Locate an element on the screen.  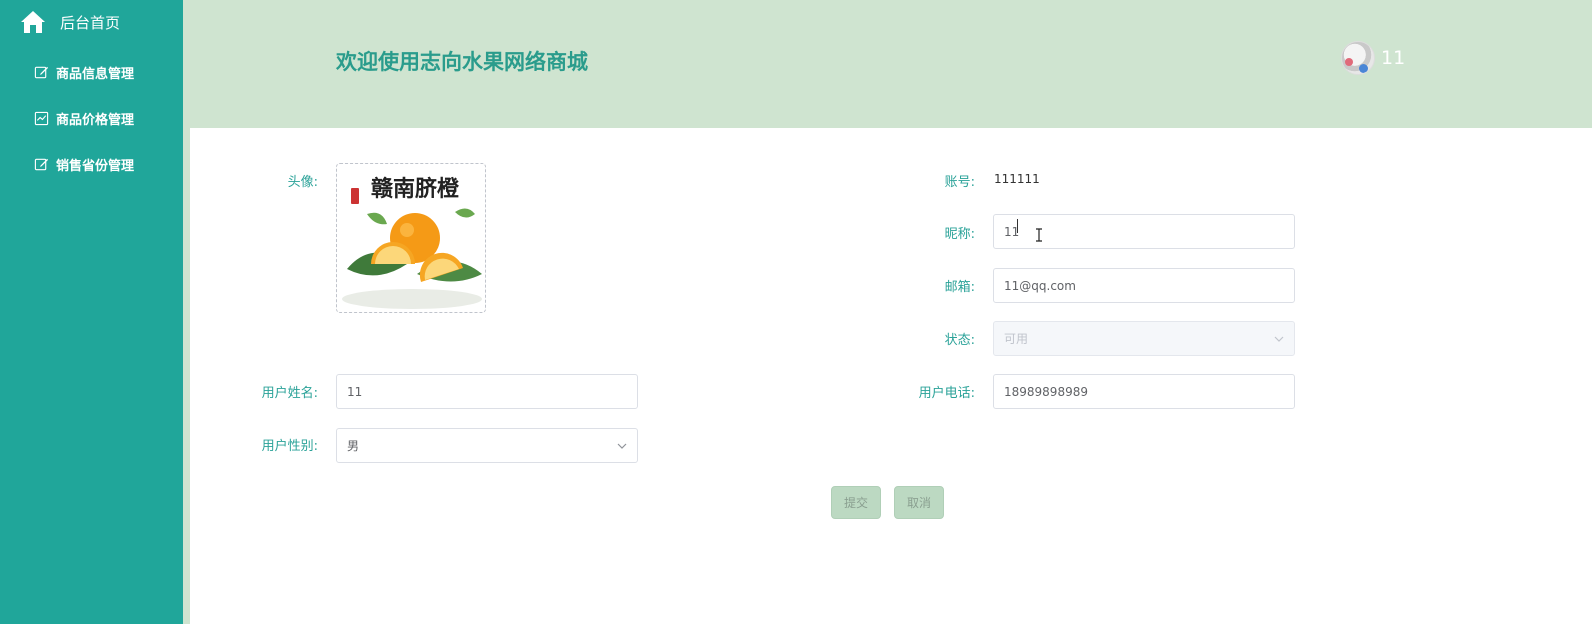
text-caret is located at coordinates (1017, 226).